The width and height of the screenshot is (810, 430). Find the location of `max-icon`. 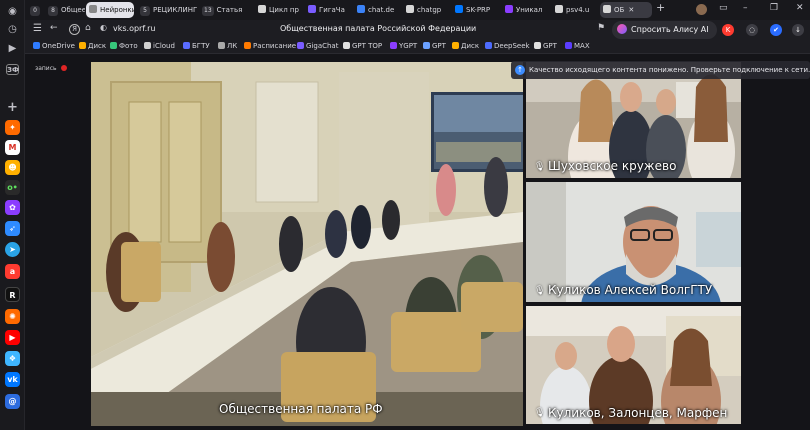

max-icon is located at coordinates (568, 45).